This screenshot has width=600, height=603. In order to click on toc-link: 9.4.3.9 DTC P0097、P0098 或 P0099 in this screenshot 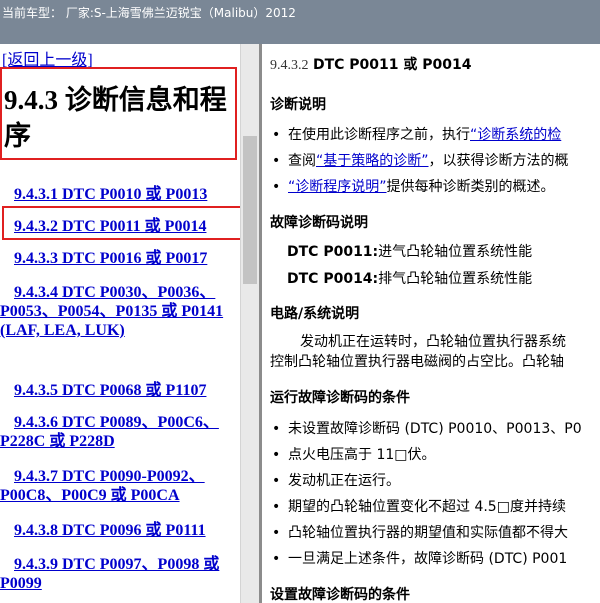, I will do `click(119, 574)`.